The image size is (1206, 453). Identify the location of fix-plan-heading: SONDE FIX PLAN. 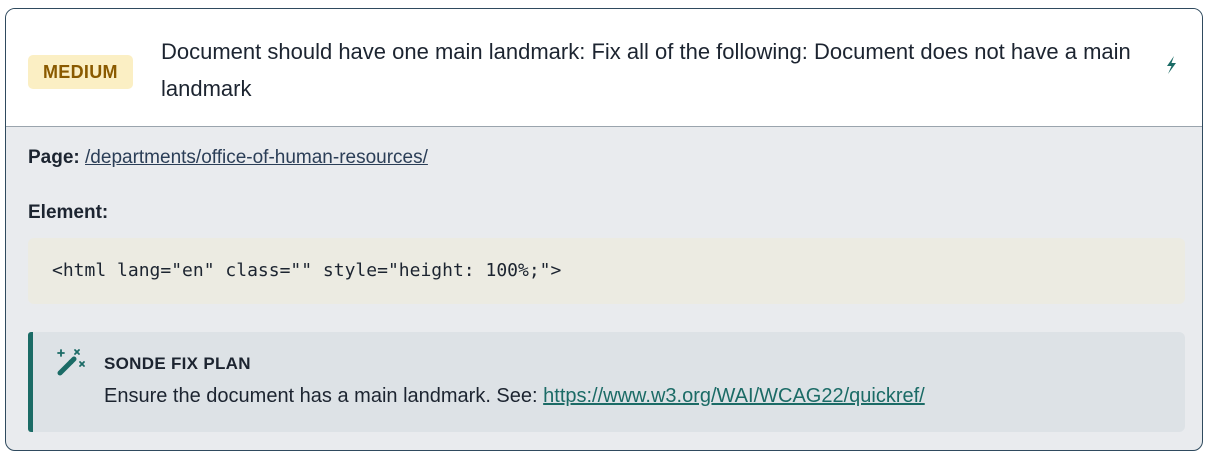
(177, 363).